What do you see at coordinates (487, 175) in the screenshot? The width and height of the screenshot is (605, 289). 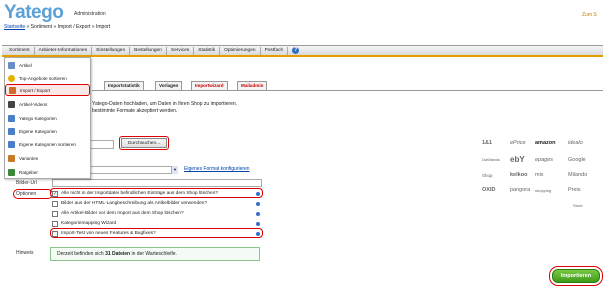 I see `brand-logo: Shop` at bounding box center [487, 175].